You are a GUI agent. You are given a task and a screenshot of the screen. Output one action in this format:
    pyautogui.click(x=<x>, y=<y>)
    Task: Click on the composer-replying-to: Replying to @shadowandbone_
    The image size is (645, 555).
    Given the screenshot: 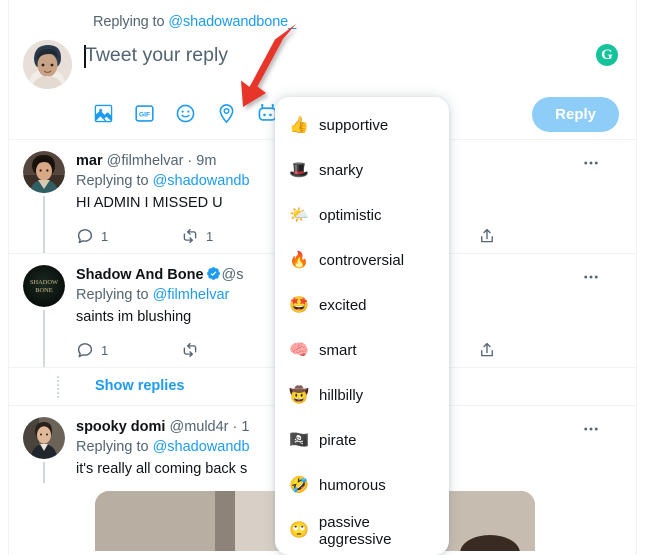 What is the action you would take?
    pyautogui.click(x=357, y=22)
    